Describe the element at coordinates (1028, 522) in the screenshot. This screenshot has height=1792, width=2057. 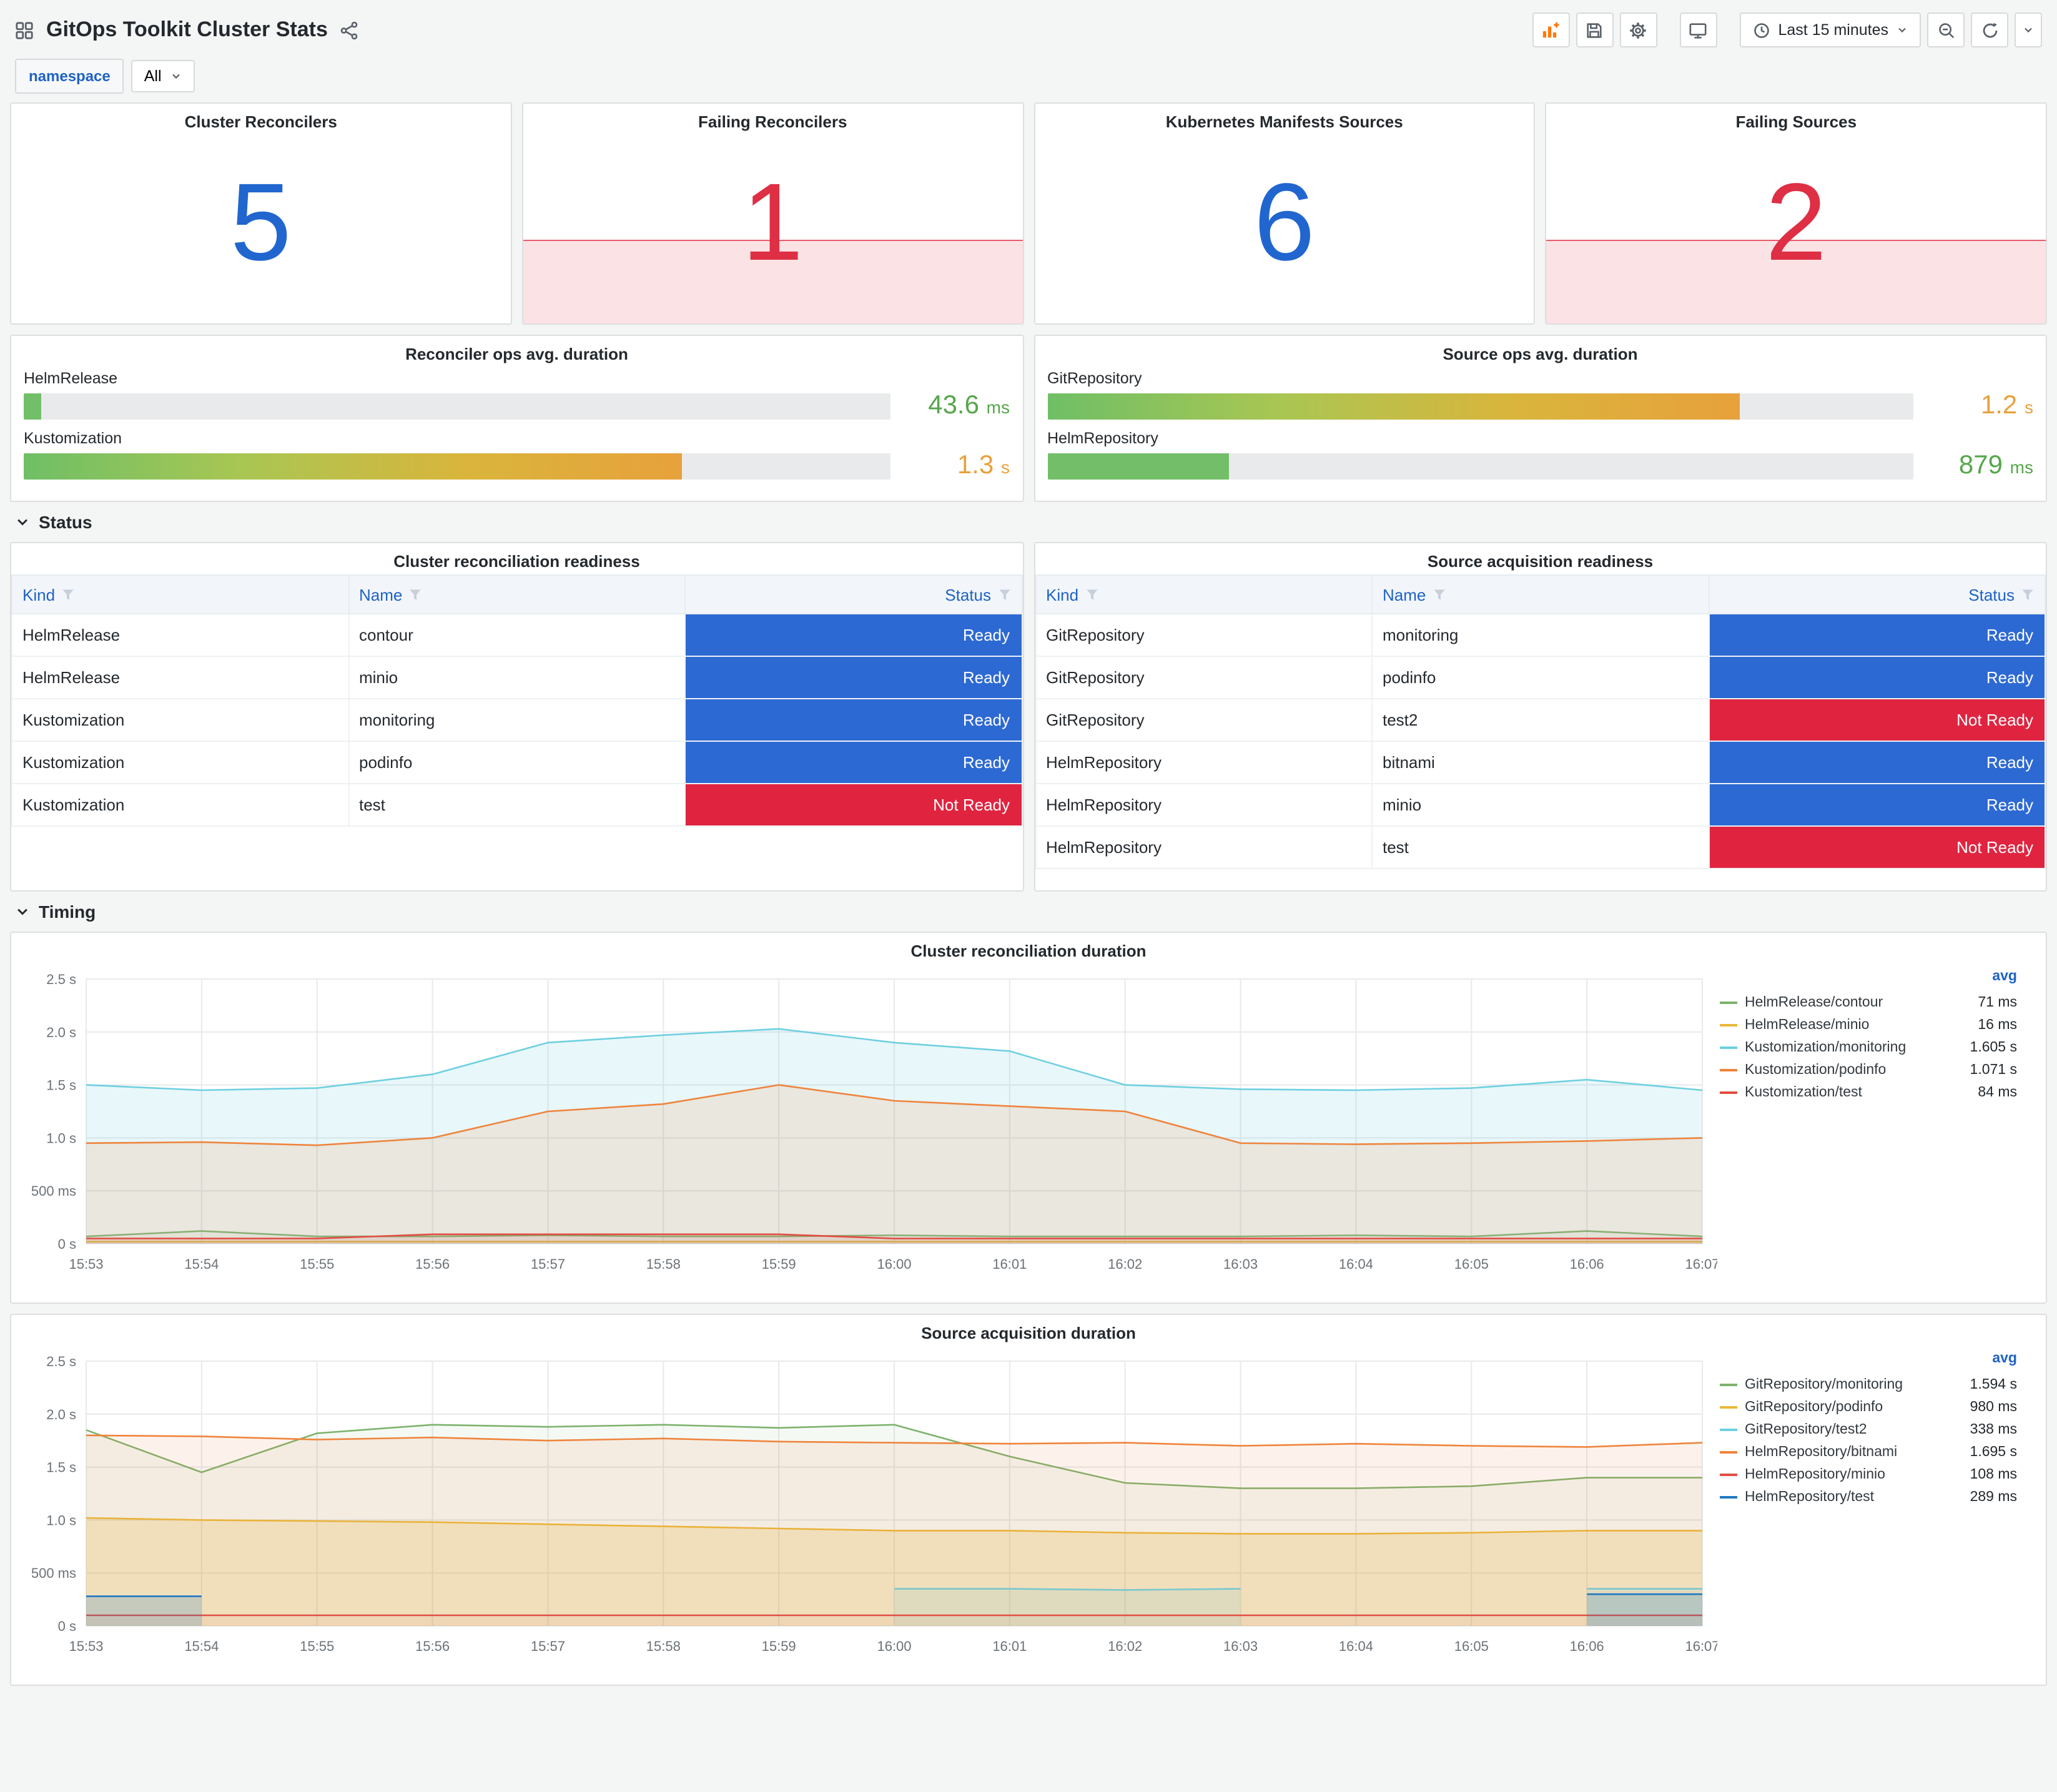
I see `row-toggle-status: Status` at that location.